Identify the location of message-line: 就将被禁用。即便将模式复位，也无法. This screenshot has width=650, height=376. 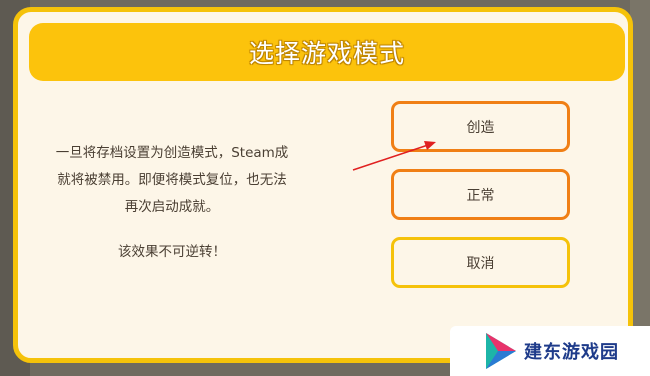
(172, 180).